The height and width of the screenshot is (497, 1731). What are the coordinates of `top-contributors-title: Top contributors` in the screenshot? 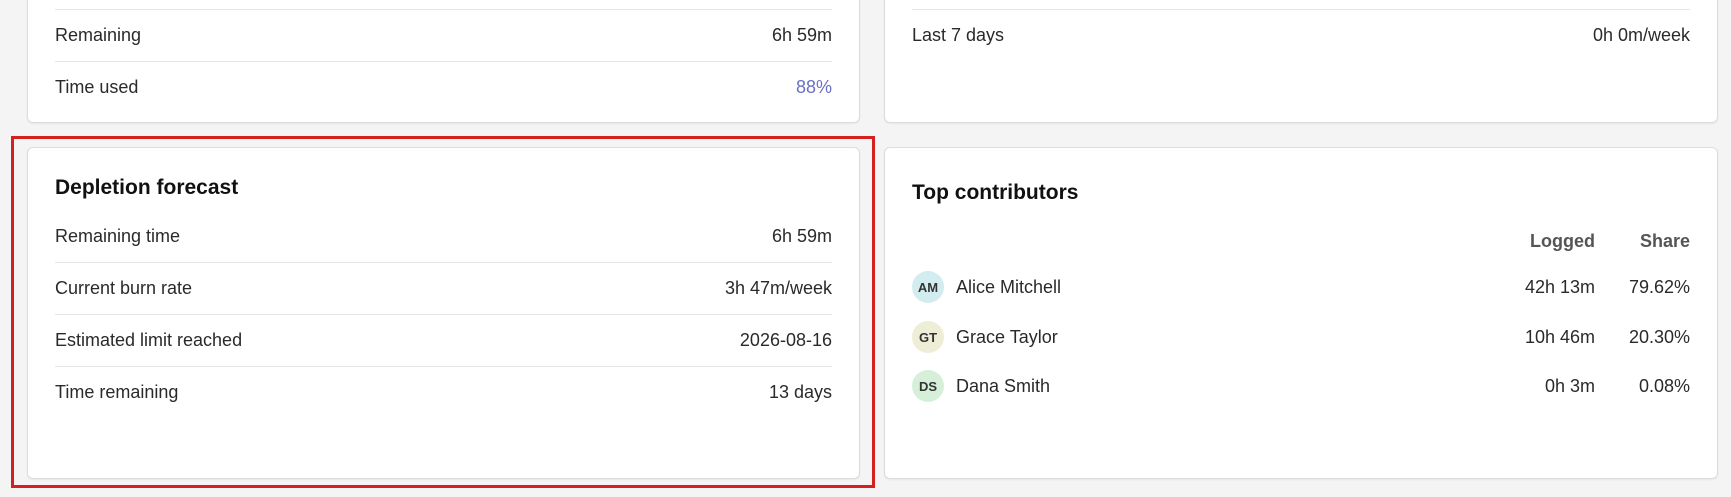 It's located at (995, 192).